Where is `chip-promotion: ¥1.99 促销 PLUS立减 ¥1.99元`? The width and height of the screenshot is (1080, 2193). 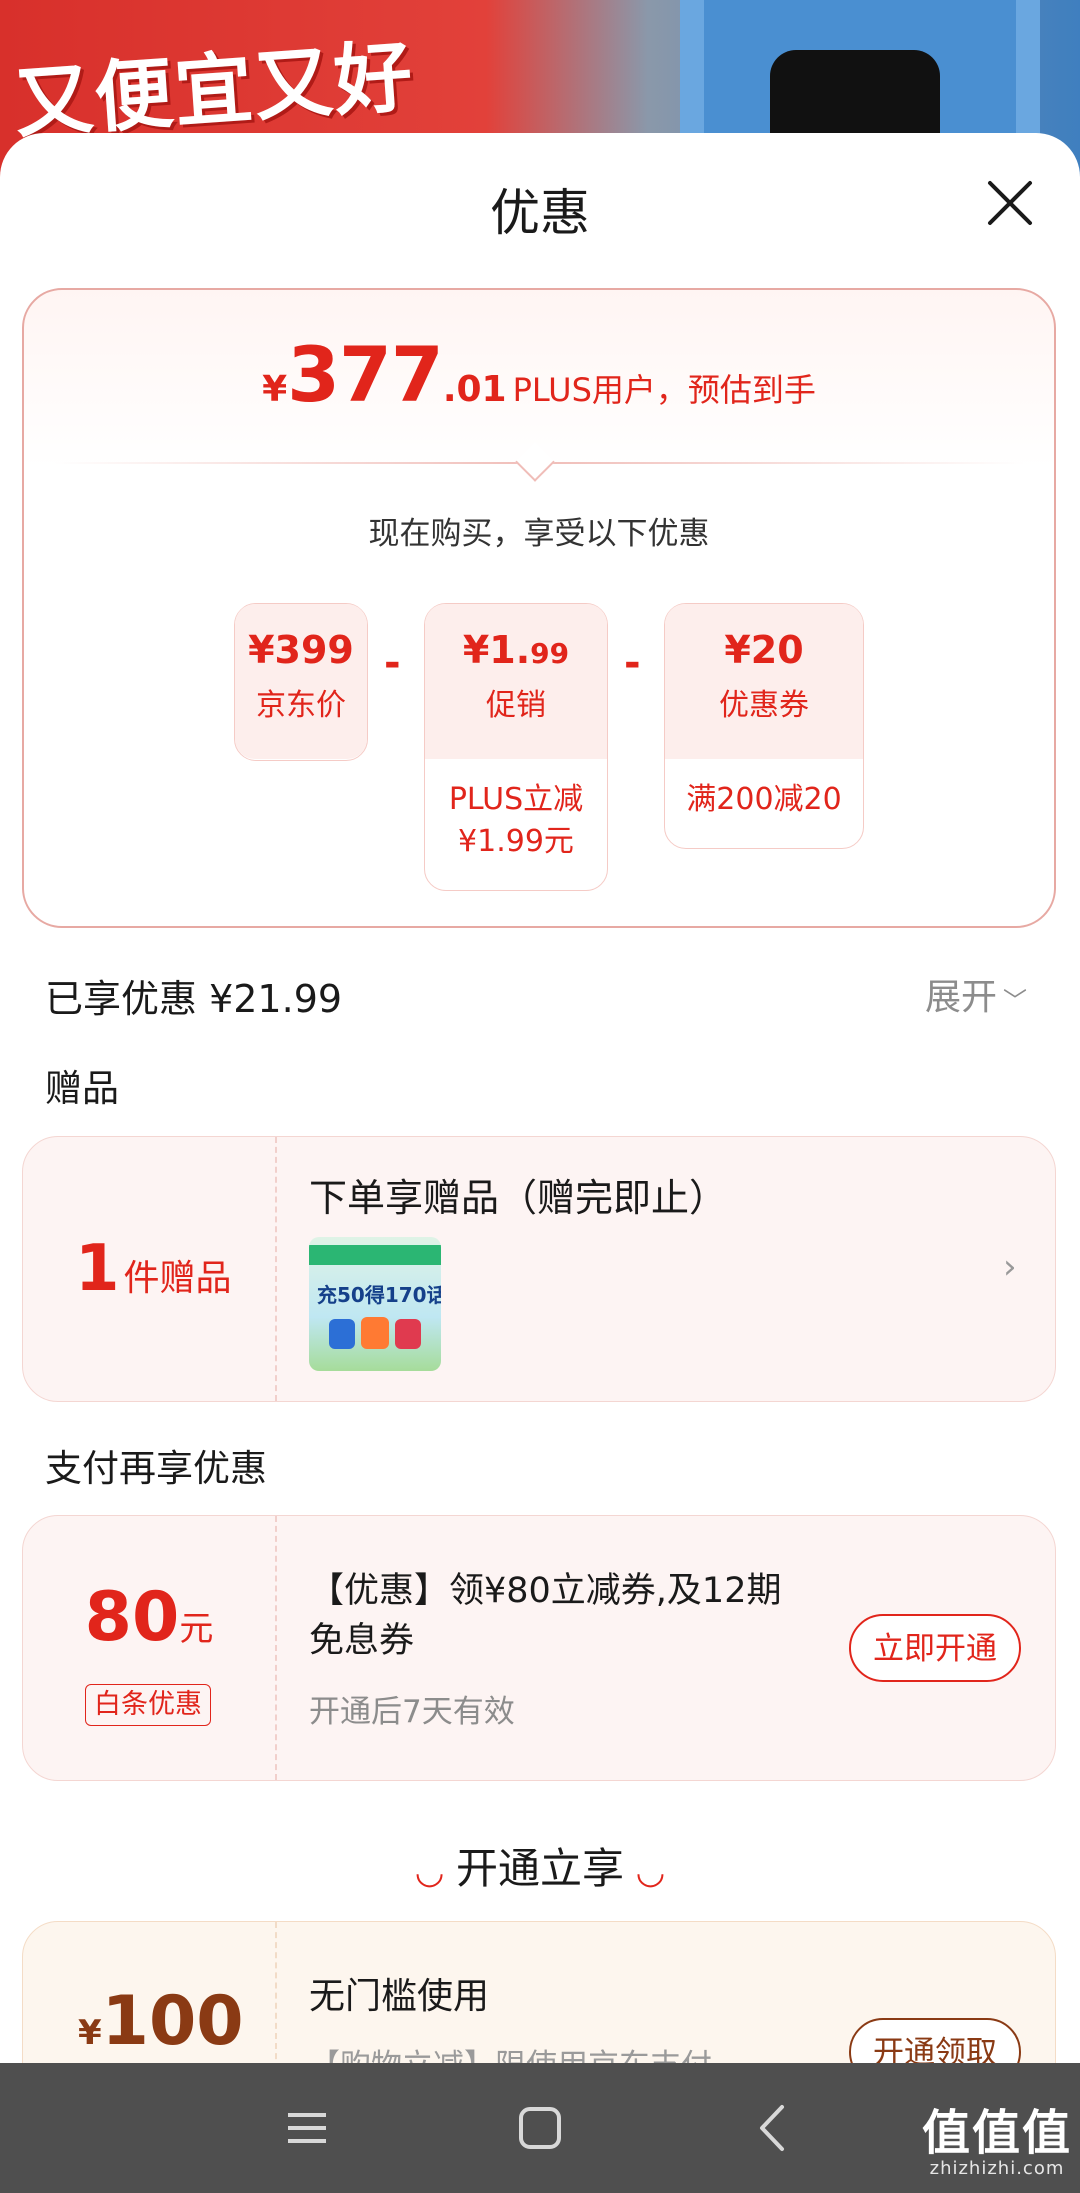
chip-promotion: ¥1.99 促销 PLUS立减 ¥1.99元 is located at coordinates (516, 747).